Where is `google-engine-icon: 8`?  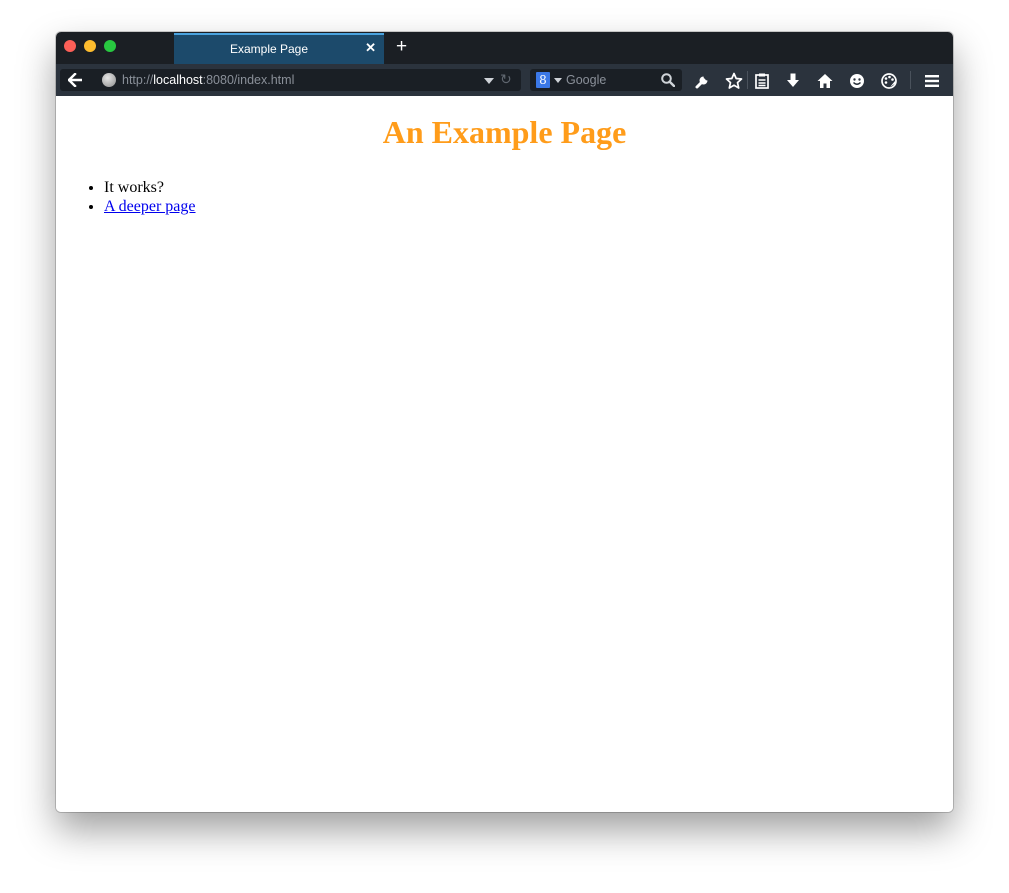 google-engine-icon: 8 is located at coordinates (543, 80).